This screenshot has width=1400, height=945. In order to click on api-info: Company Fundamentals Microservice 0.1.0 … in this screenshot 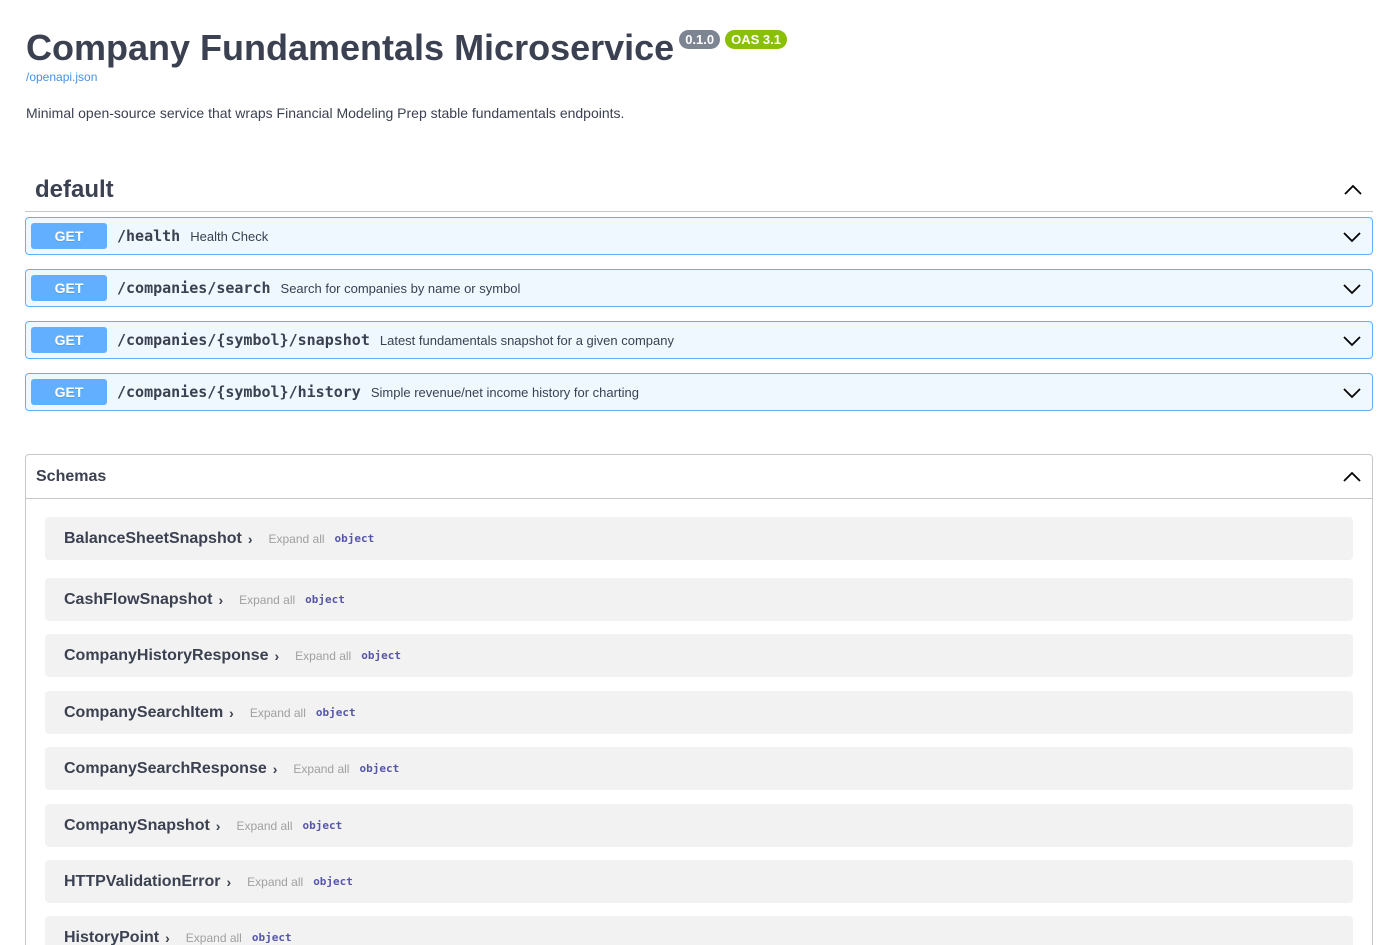, I will do `click(700, 60)`.